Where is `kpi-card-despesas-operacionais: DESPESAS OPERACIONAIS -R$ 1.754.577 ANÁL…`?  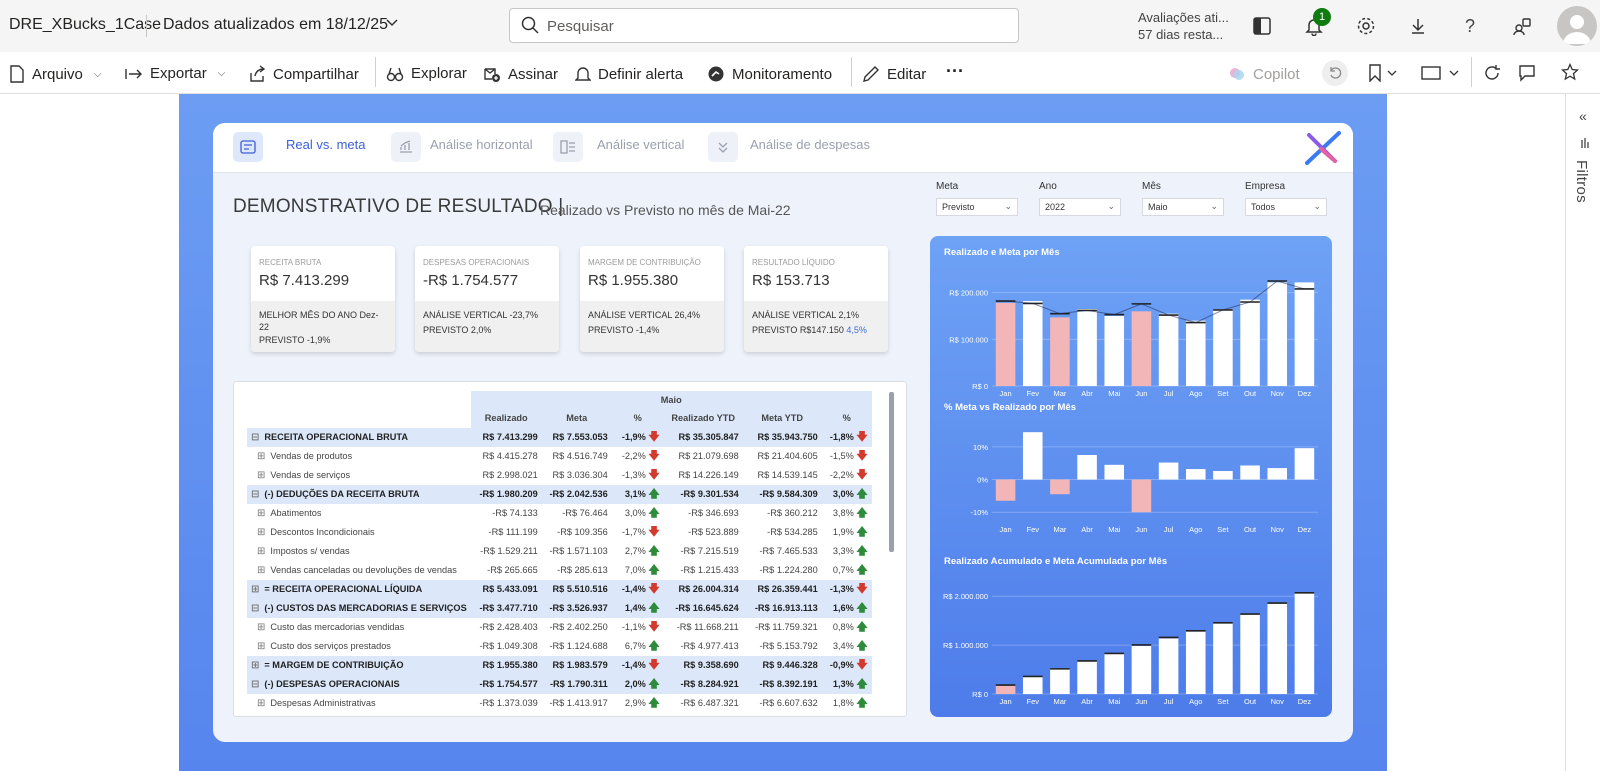 kpi-card-despesas-operacionais: DESPESAS OPERACIONAIS -R$ 1.754.577 ANÁL… is located at coordinates (487, 299).